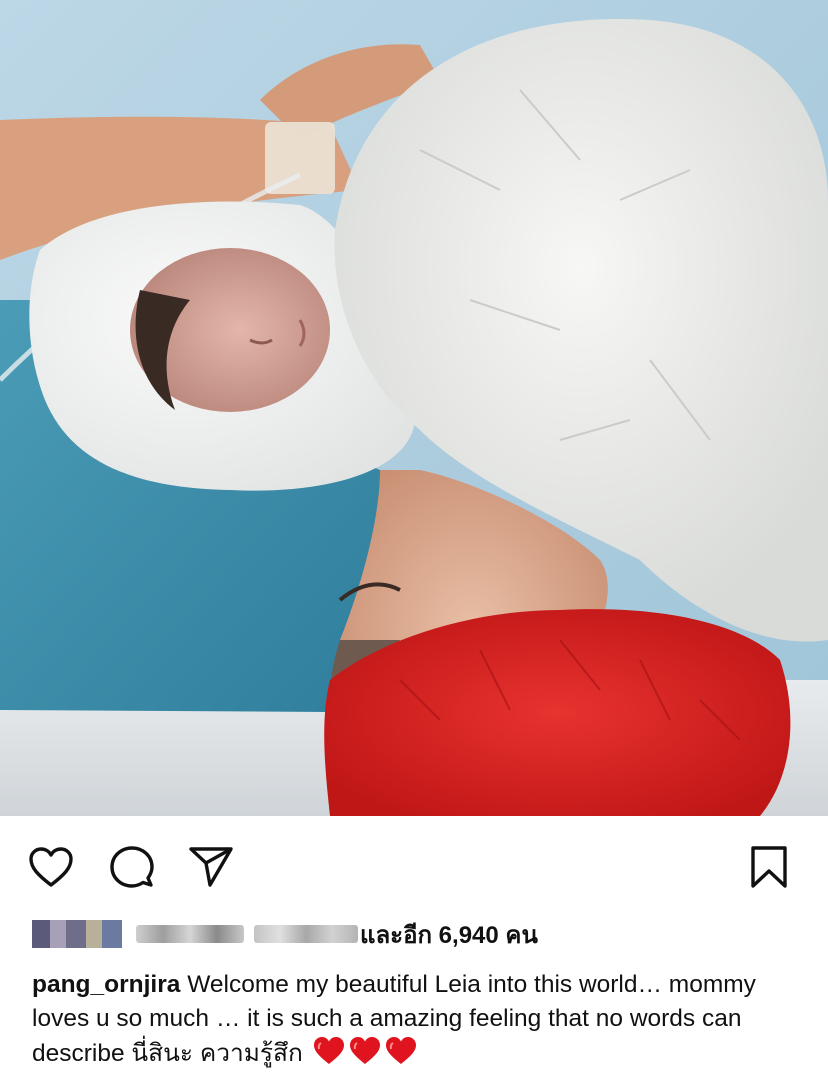  I want to click on like-button, so click(51, 867).